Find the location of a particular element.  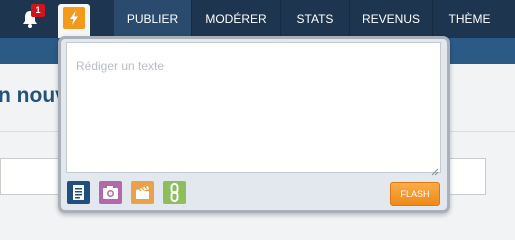

nav-item-stats: STATS is located at coordinates (315, 19).